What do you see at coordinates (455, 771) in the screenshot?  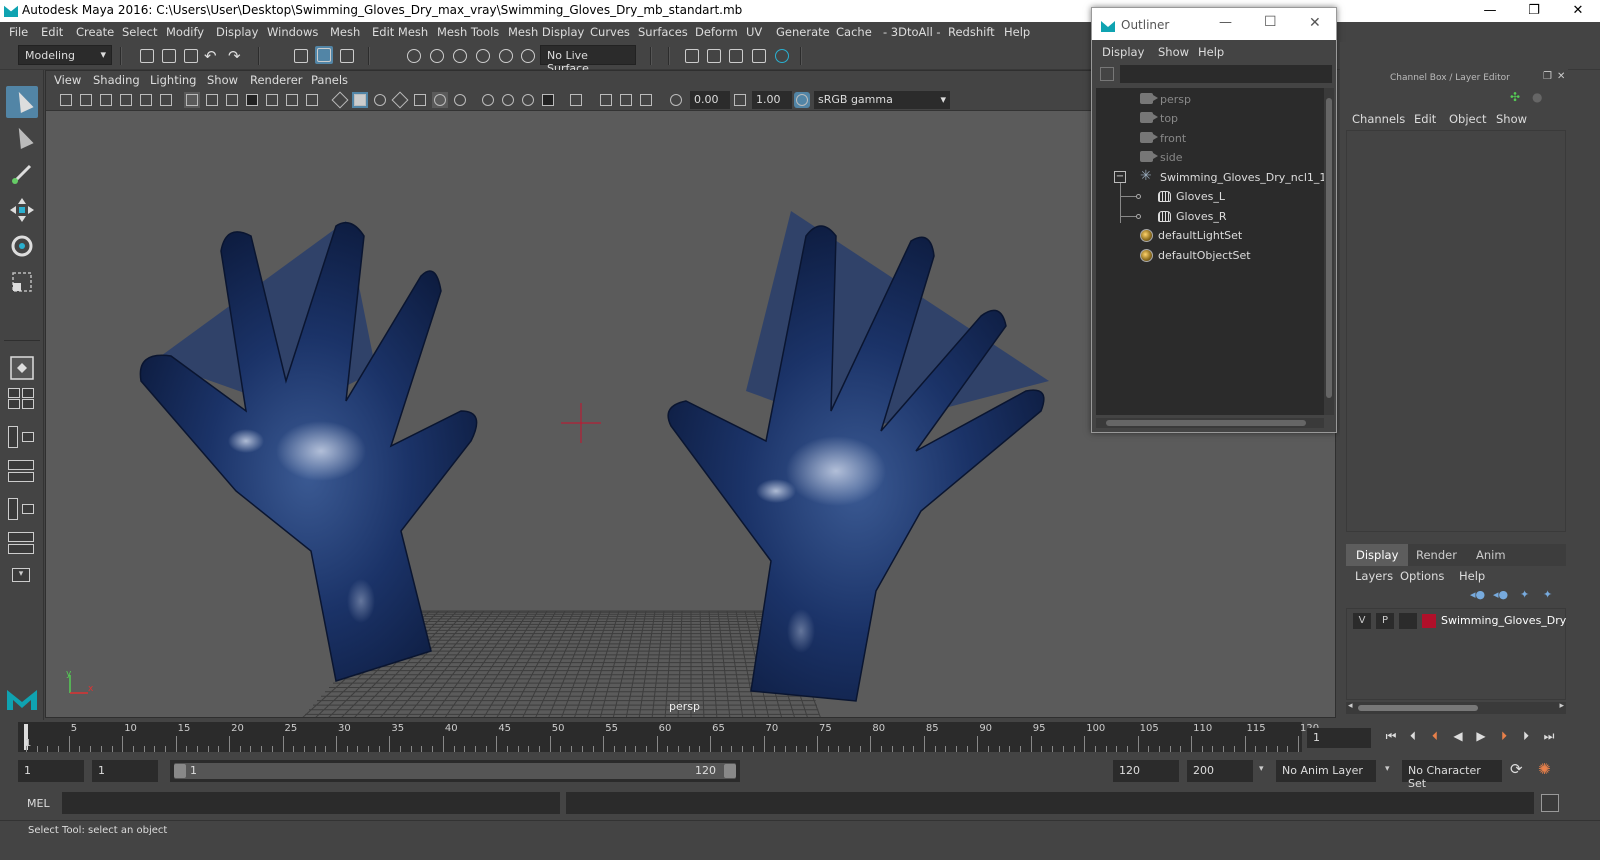 I see `range-slider-handle: 1 120` at bounding box center [455, 771].